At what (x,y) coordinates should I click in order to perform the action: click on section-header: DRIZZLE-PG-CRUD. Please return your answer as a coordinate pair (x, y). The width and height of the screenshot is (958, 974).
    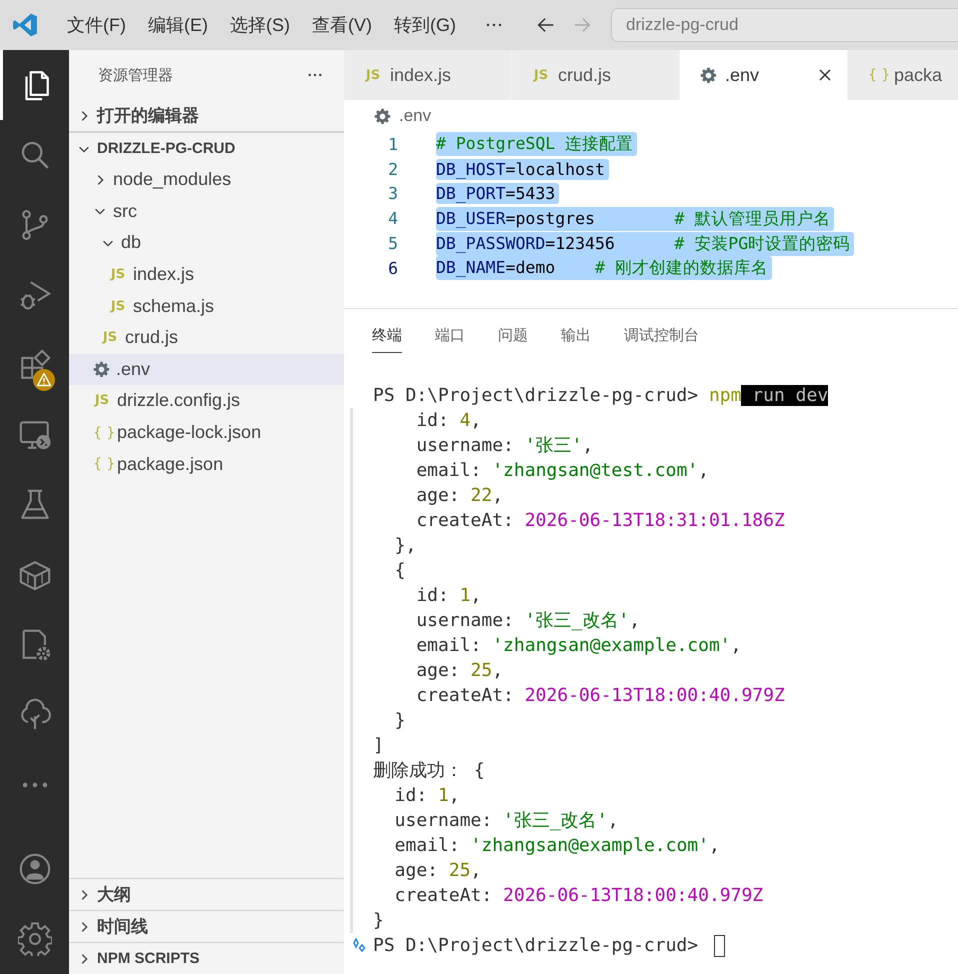
    Looking at the image, I should click on (206, 148).